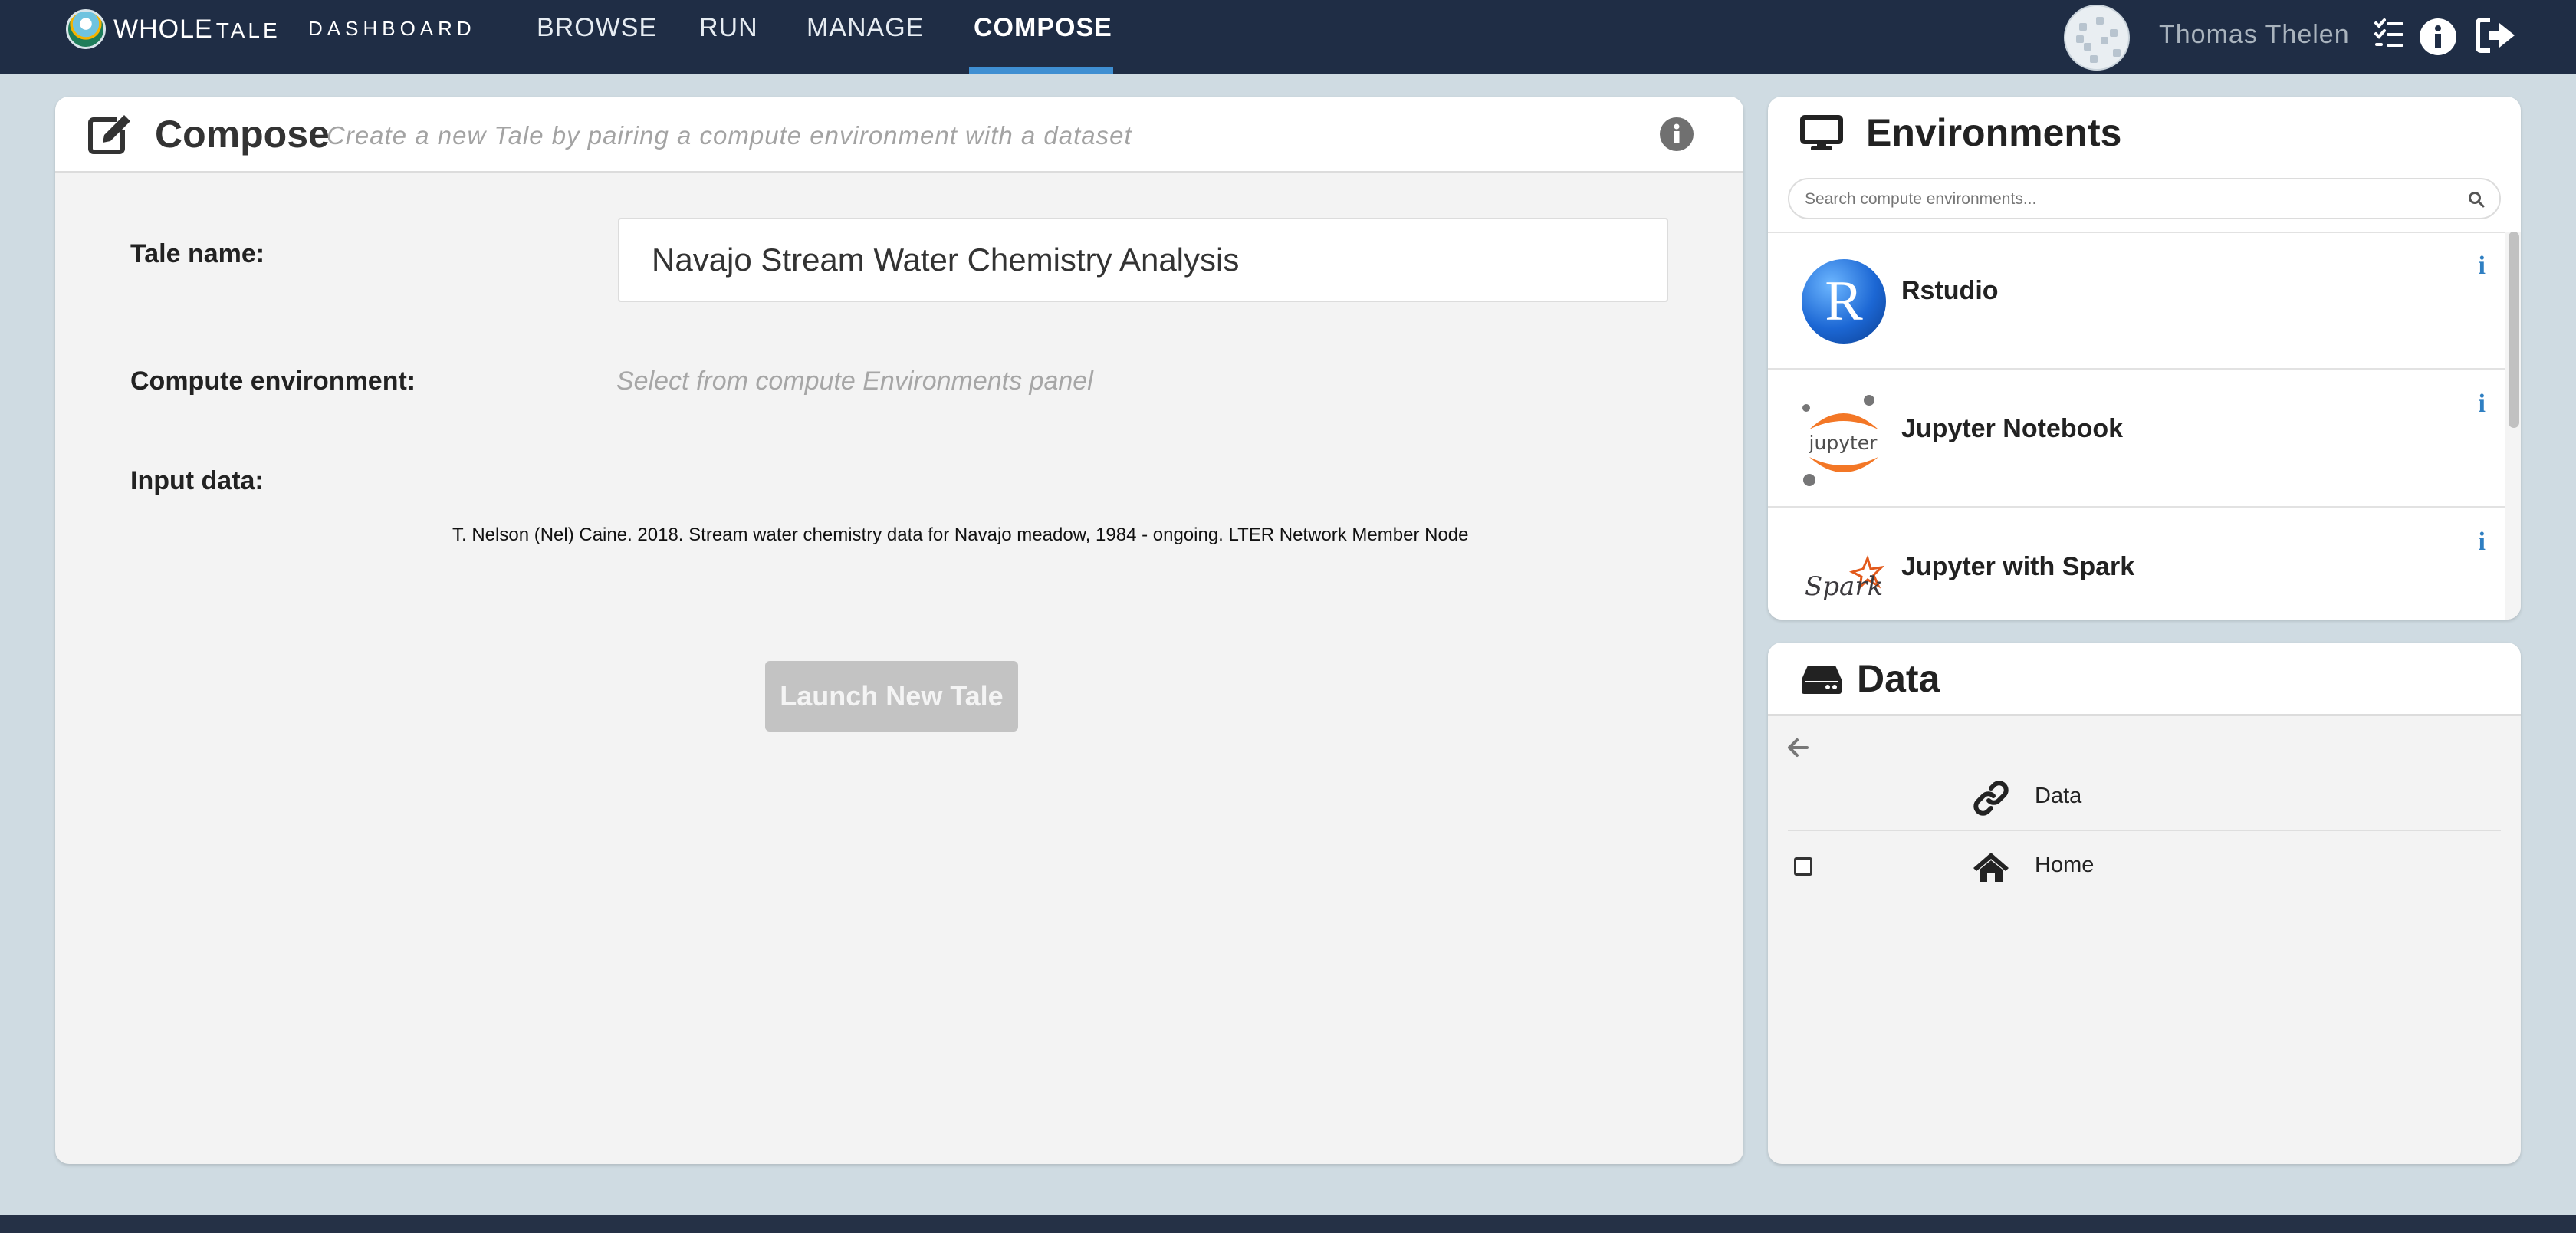 Image resolution: width=2576 pixels, height=1233 pixels. Describe the element at coordinates (2018, 566) in the screenshot. I see `environment-name: Jupyter with Spark` at that location.